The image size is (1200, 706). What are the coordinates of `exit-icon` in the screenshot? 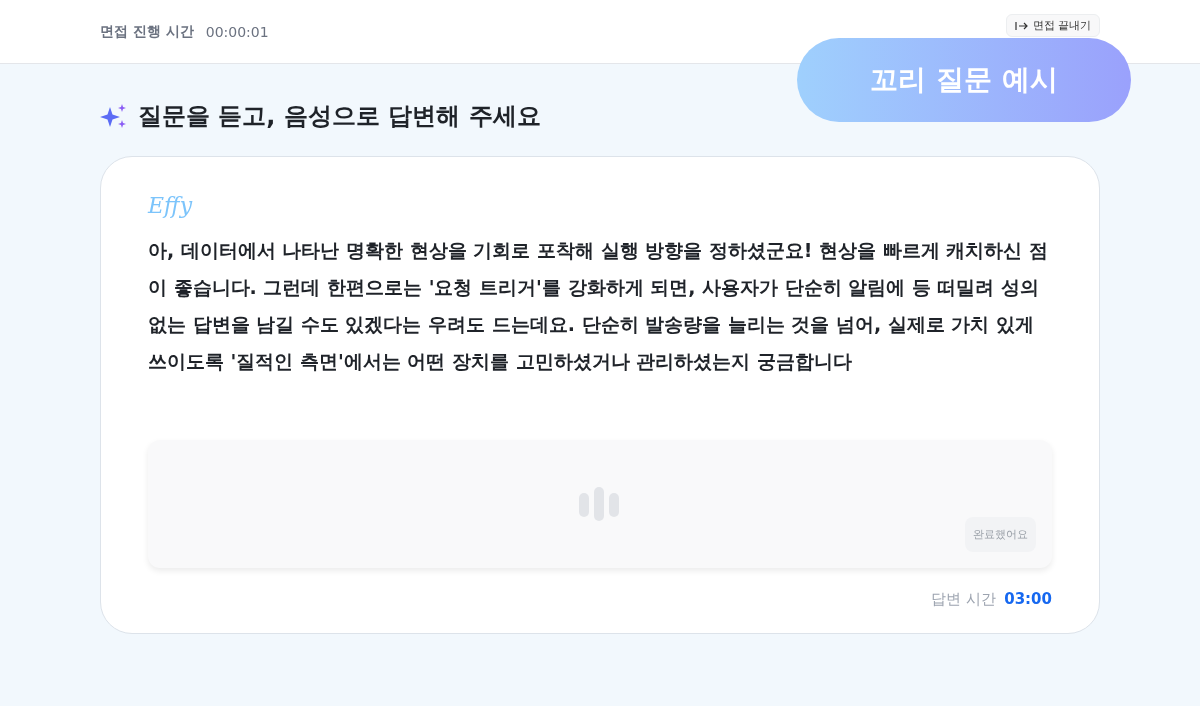 It's located at (1021, 25).